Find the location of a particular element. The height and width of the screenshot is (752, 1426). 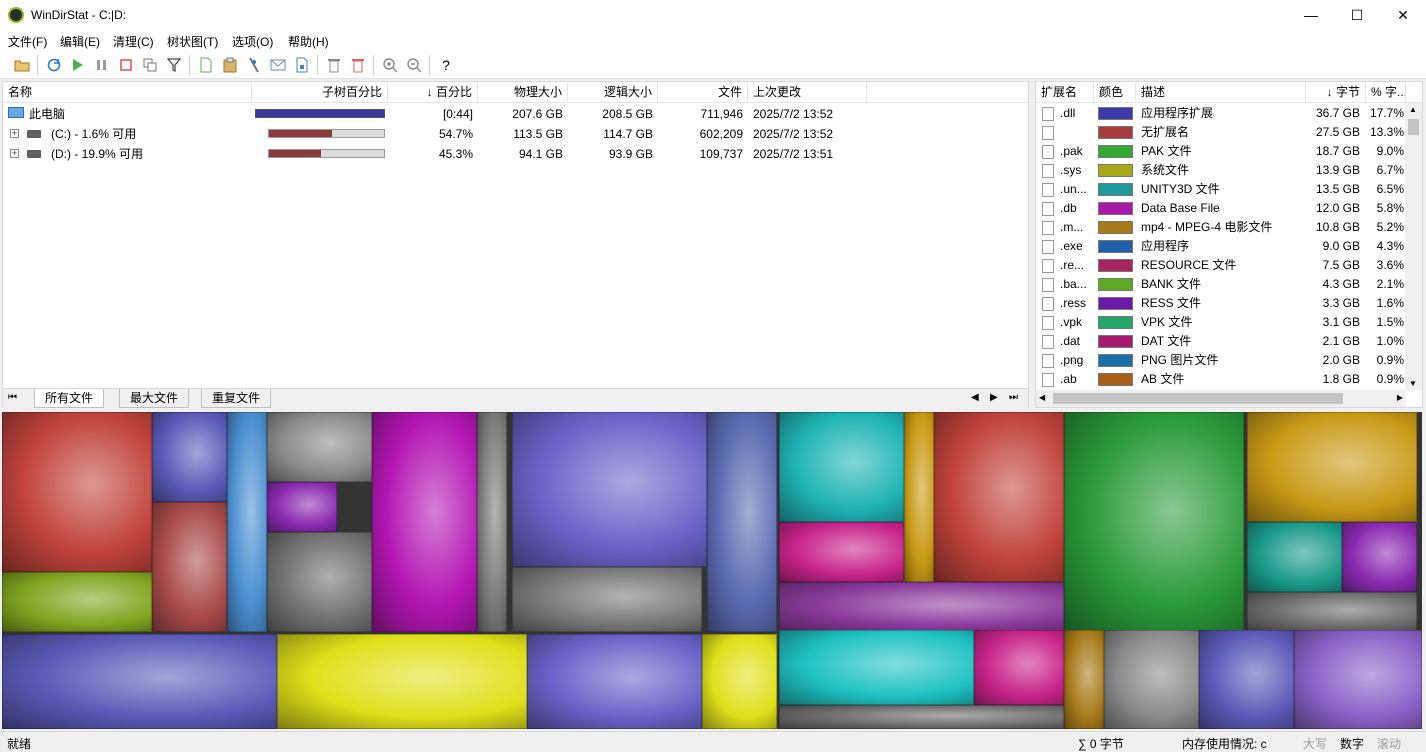

extension-row: 无扩展名 27.5 GB 13.3% is located at coordinates (1229, 132).